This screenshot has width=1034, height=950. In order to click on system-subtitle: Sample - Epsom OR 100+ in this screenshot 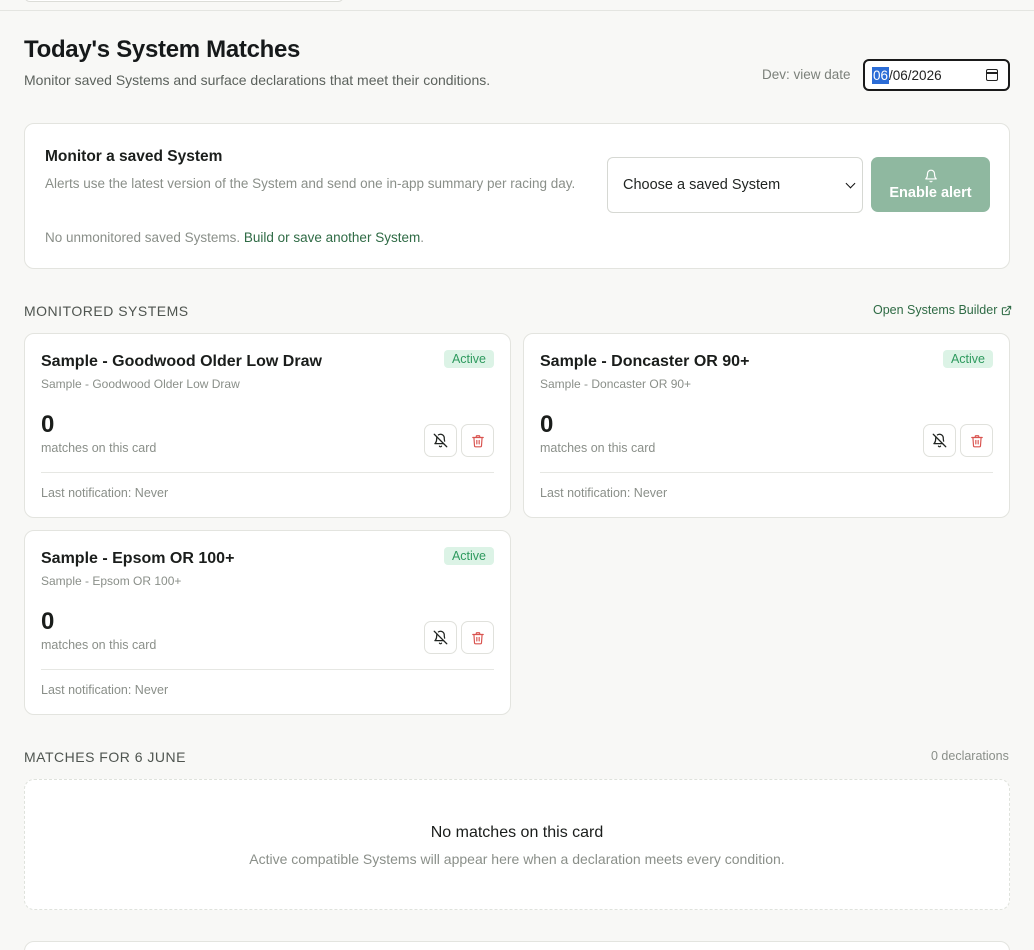, I will do `click(111, 581)`.